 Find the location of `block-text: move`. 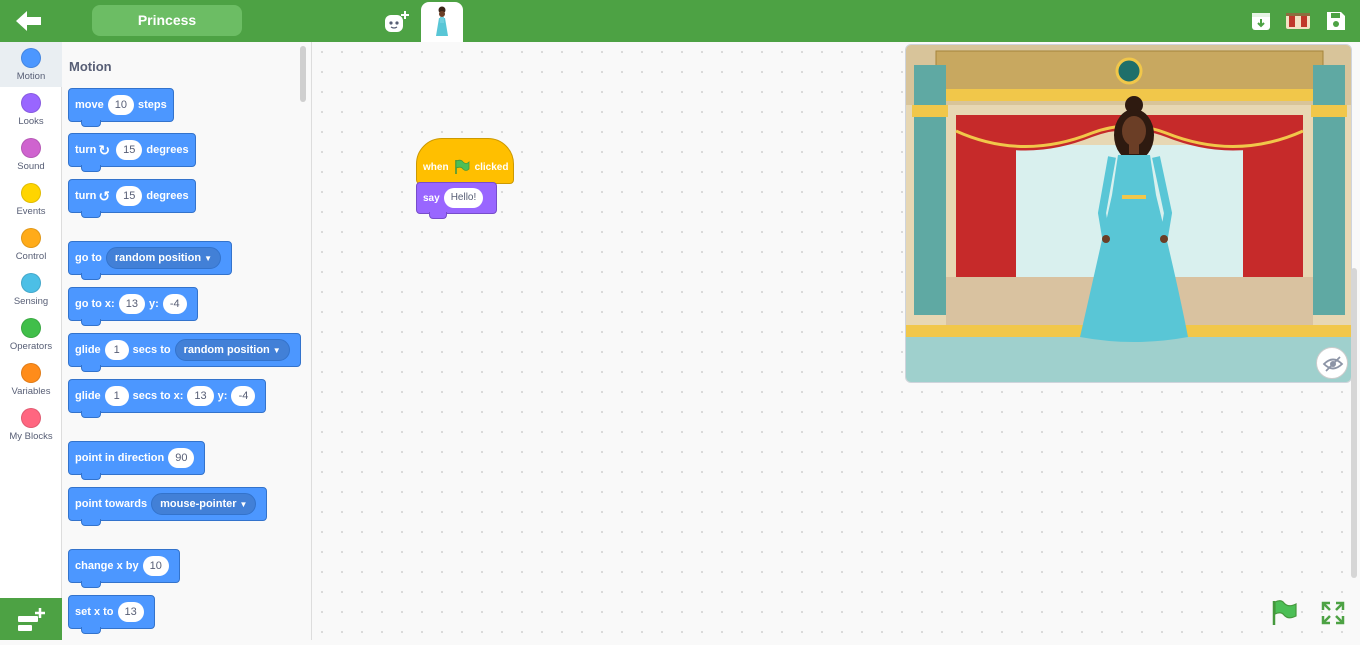

block-text: move is located at coordinates (89, 105).